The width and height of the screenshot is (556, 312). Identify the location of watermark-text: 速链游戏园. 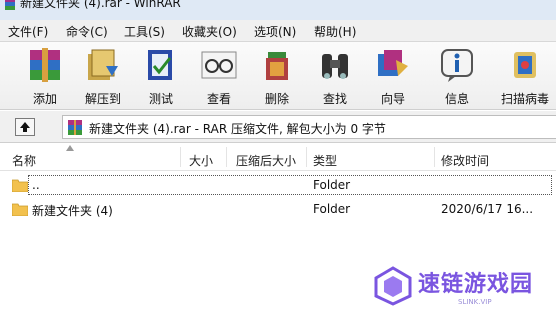
(476, 284).